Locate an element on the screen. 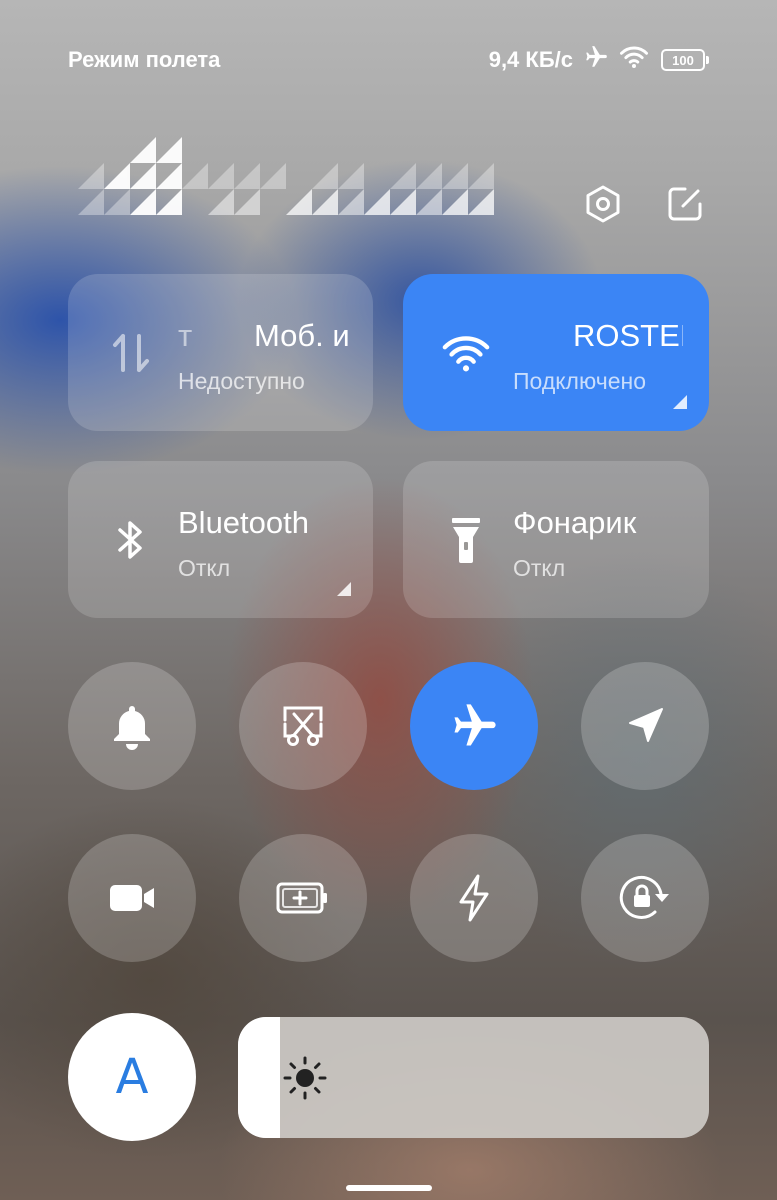 The image size is (777, 1200). battery-indicator: 100 is located at coordinates (685, 60).